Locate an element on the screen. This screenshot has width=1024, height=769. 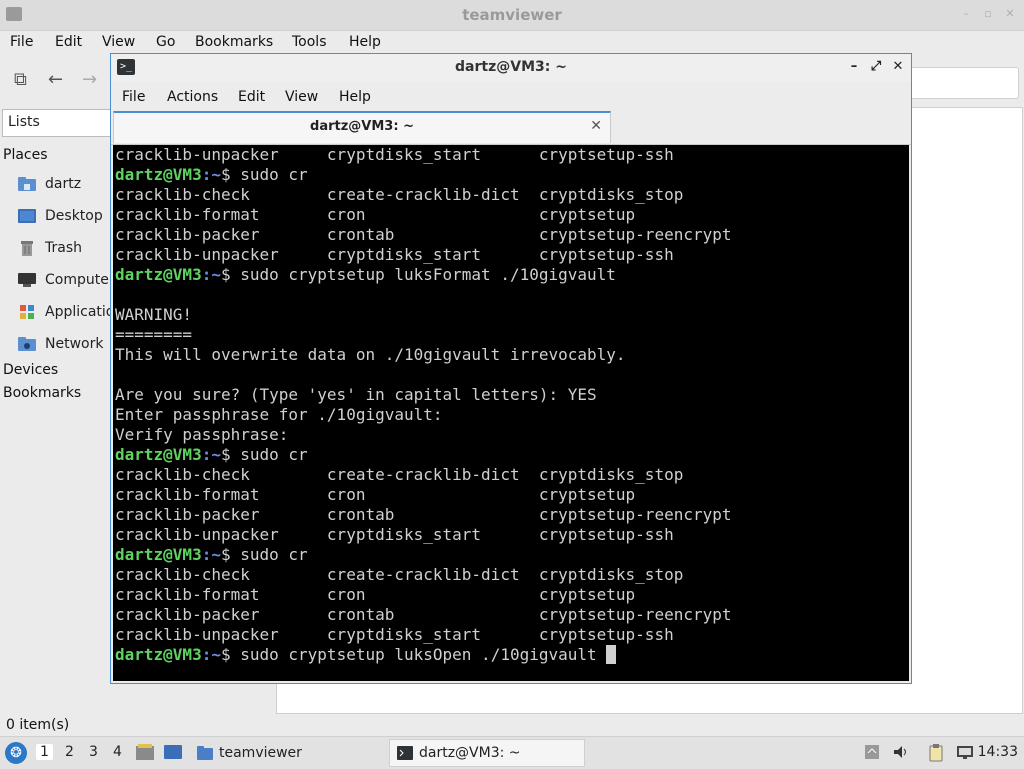
terminal-tab-label: dartz@VM3: ~ is located at coordinates (362, 126).